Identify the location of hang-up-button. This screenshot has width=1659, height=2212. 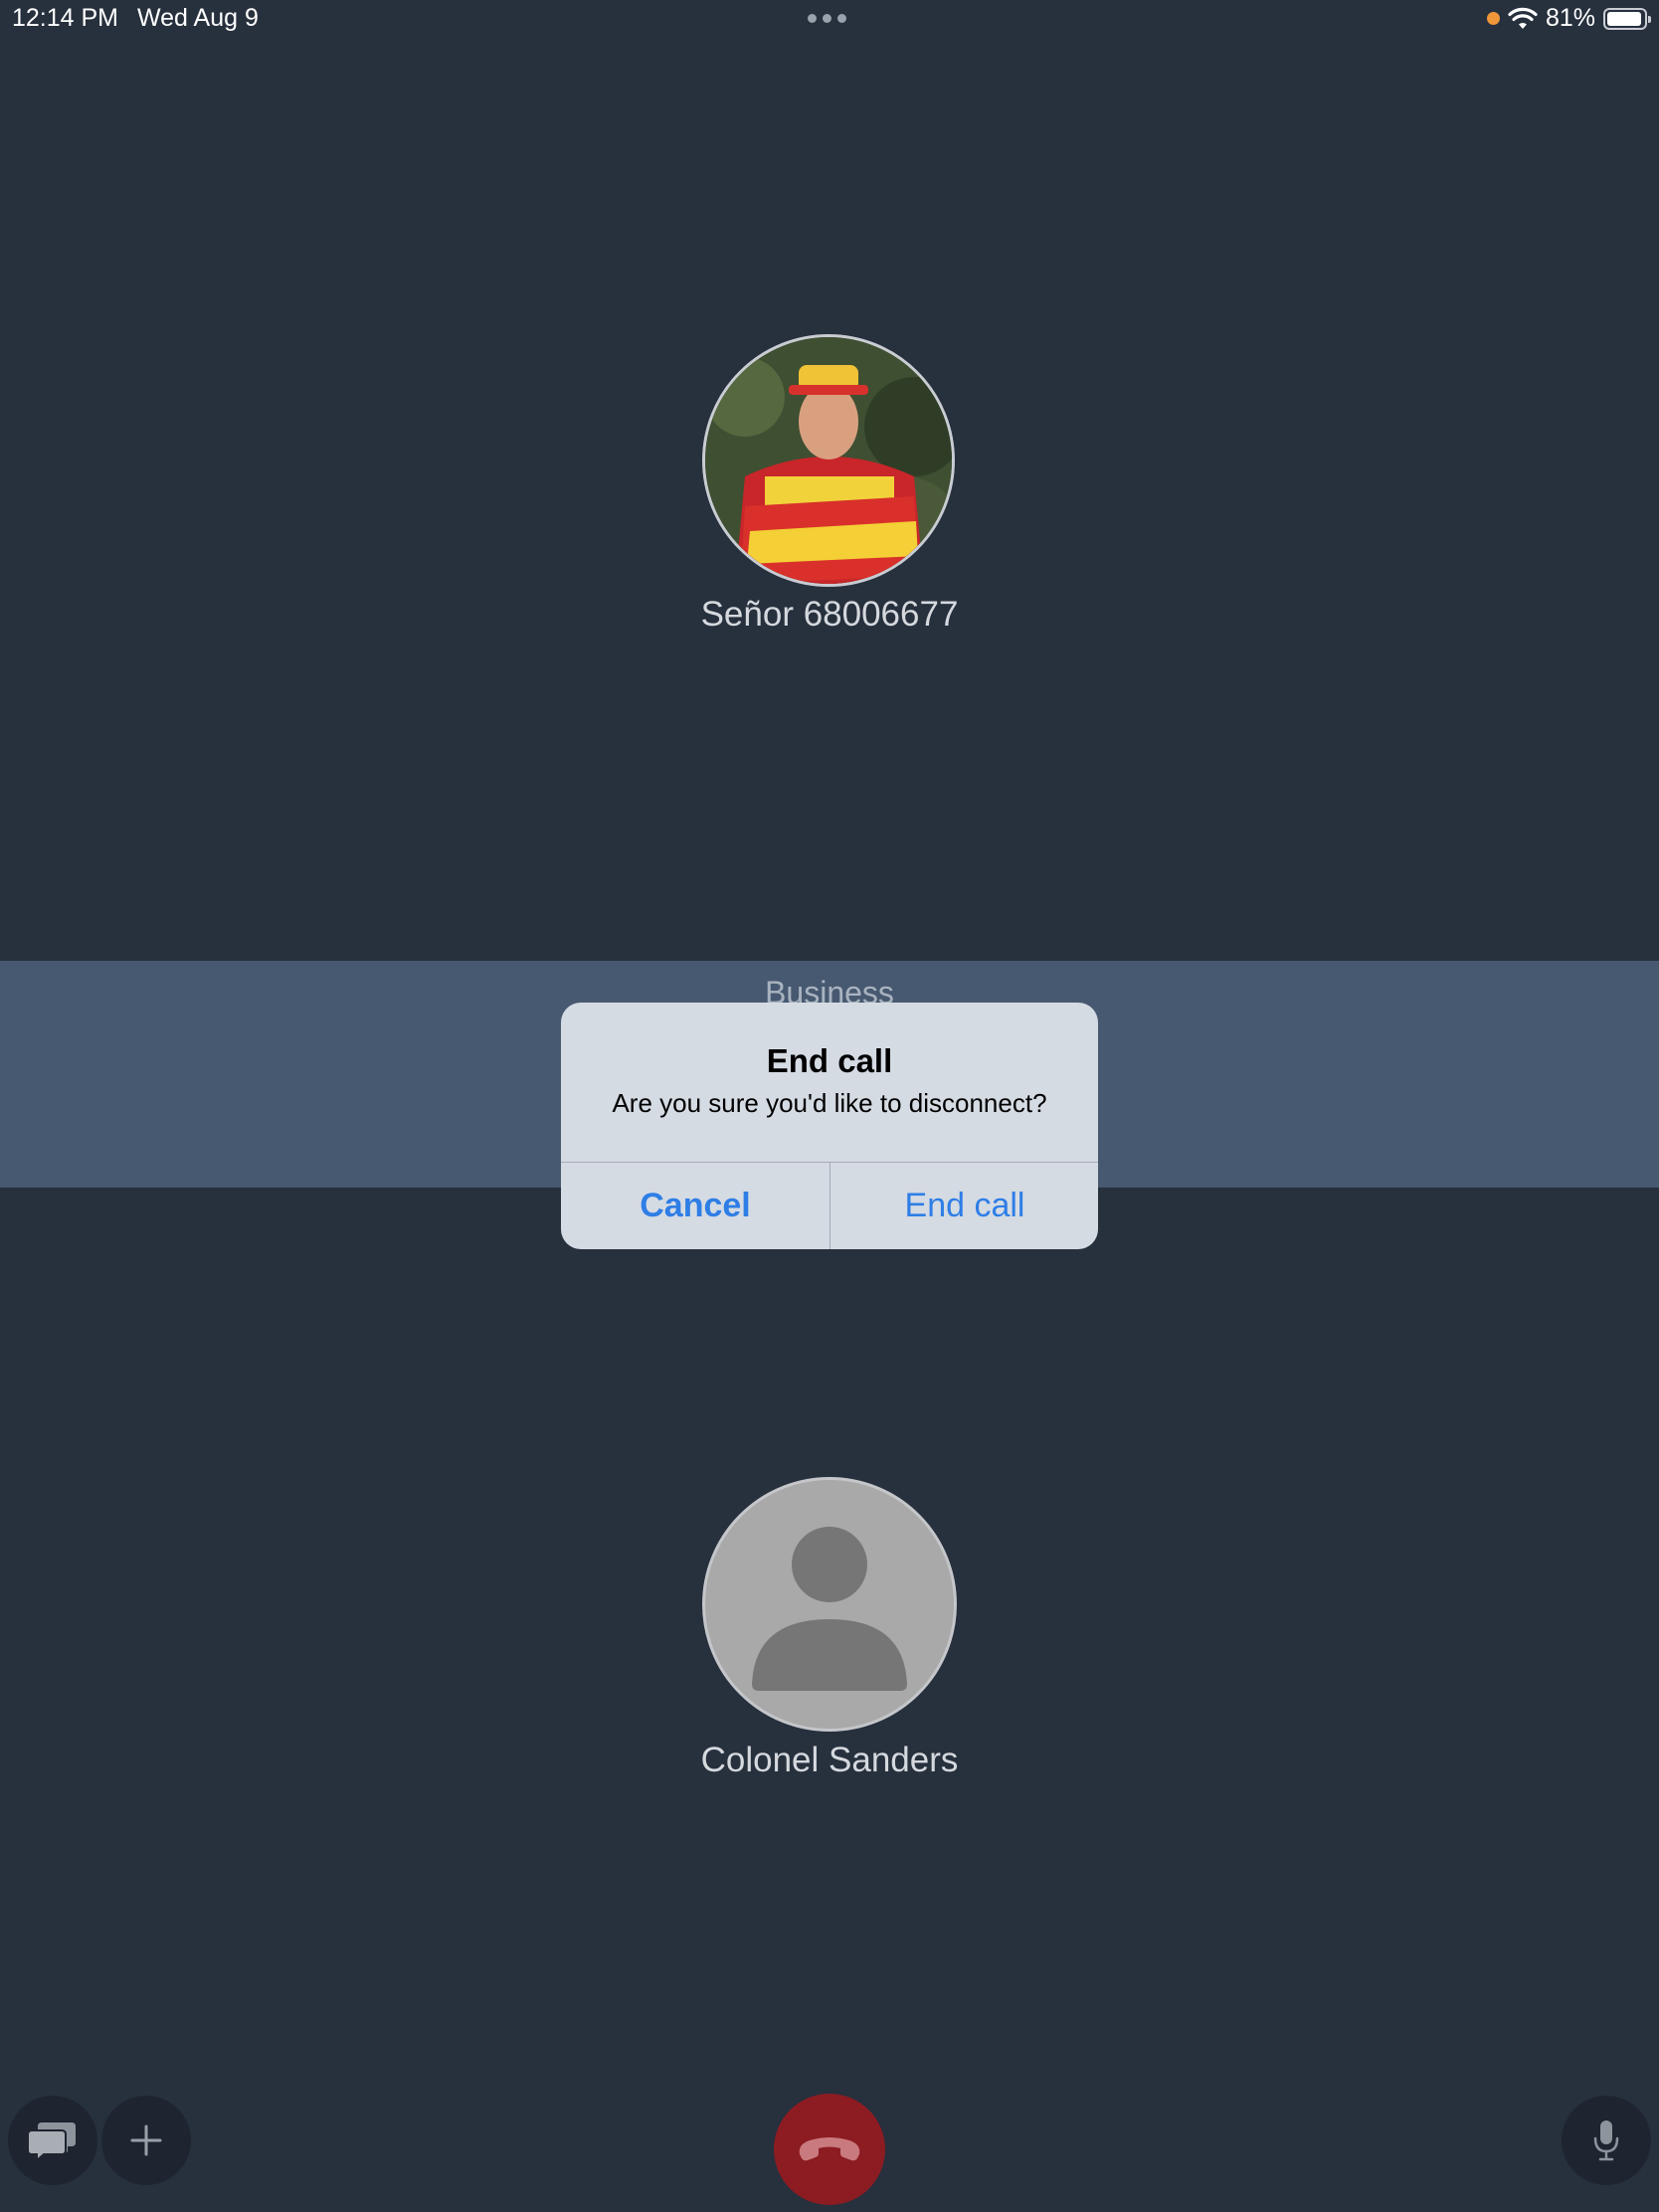
(829, 2149).